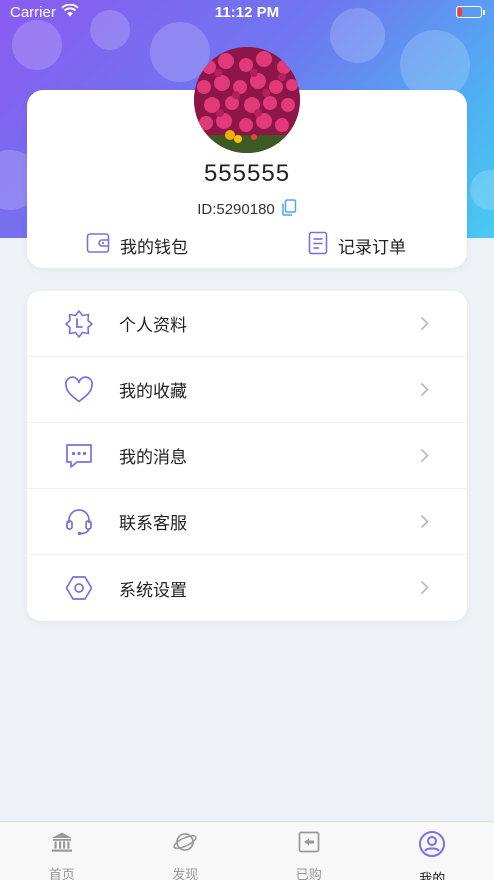 The image size is (494, 880). What do you see at coordinates (372, 247) in the screenshot?
I see `order-record-label: 记录订单` at bounding box center [372, 247].